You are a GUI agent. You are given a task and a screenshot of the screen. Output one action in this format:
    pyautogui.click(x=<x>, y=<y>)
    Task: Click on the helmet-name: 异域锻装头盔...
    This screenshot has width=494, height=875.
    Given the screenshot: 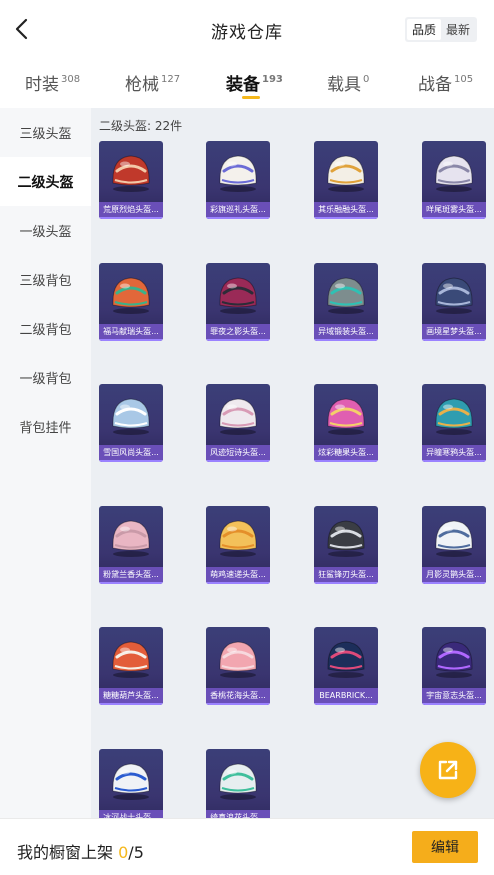 What is the action you would take?
    pyautogui.click(x=346, y=332)
    